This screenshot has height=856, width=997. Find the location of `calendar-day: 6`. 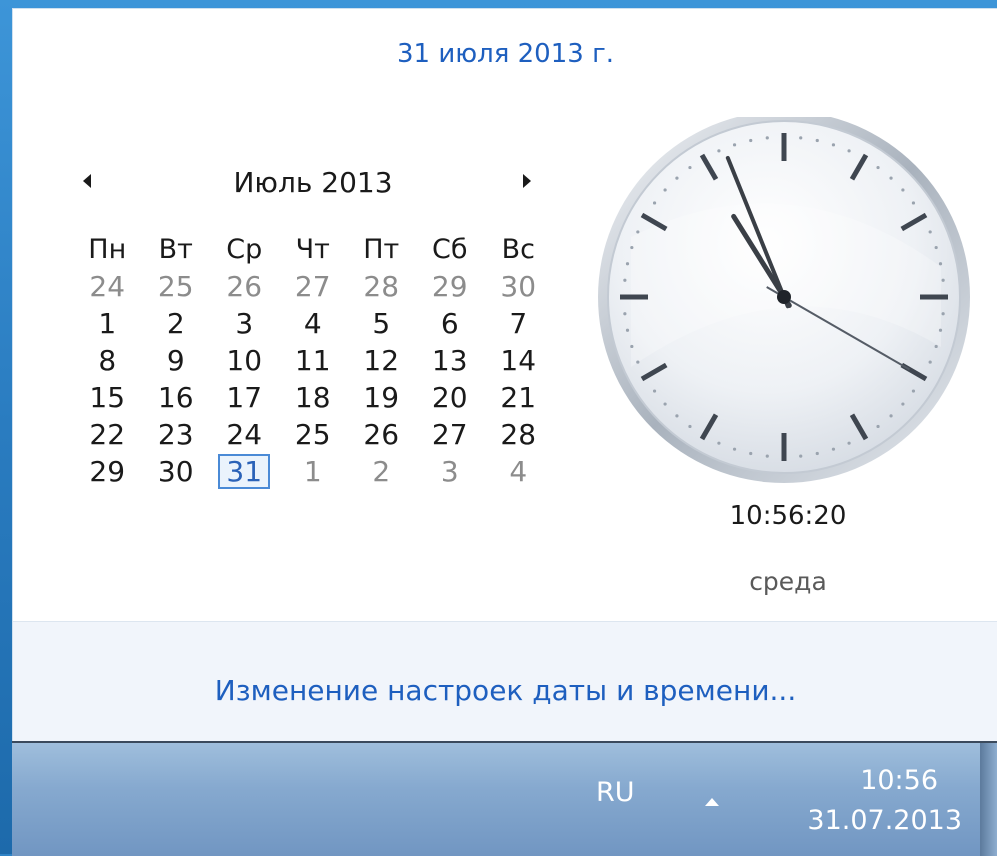

calendar-day: 6 is located at coordinates (450, 323).